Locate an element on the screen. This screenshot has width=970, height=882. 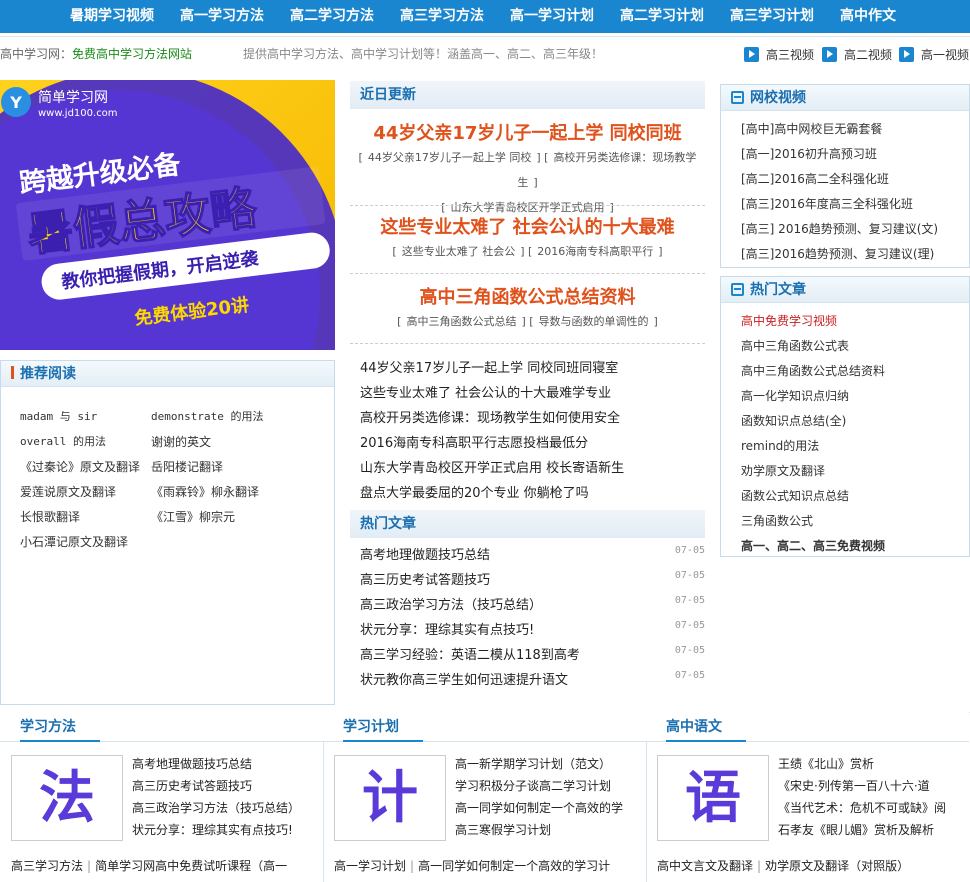
hot-right-item: 高一、高二、高三免费视频 is located at coordinates (813, 545).